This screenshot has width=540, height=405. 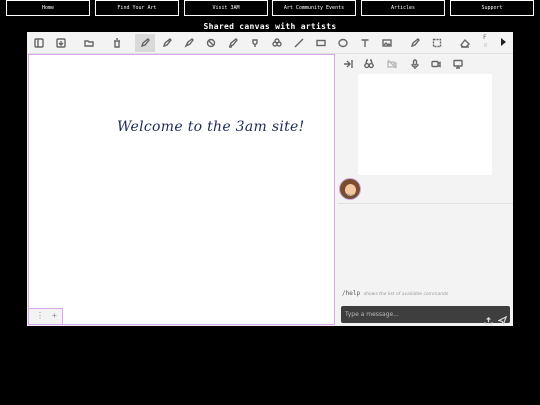 What do you see at coordinates (343, 43) in the screenshot?
I see `ellipse-icon` at bounding box center [343, 43].